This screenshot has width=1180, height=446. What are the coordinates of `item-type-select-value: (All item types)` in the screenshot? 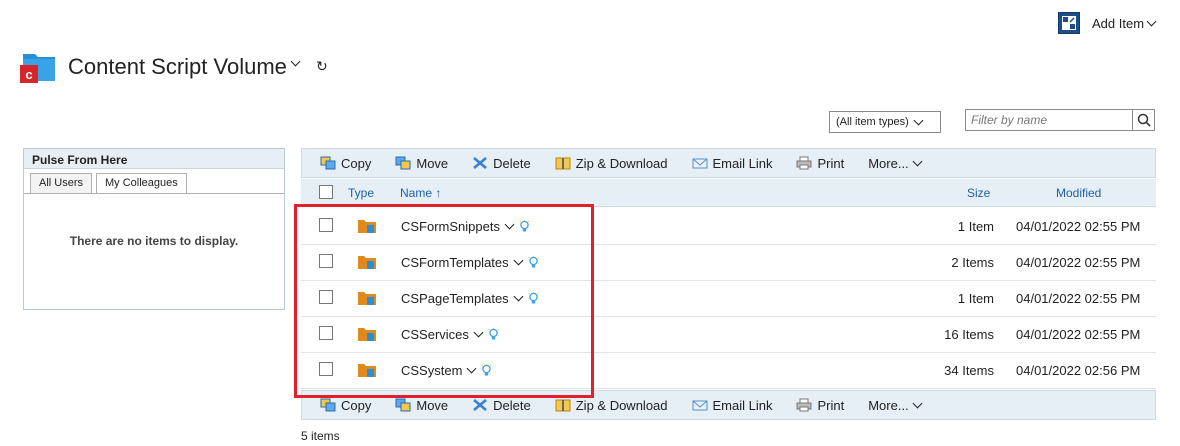 It's located at (872, 122).